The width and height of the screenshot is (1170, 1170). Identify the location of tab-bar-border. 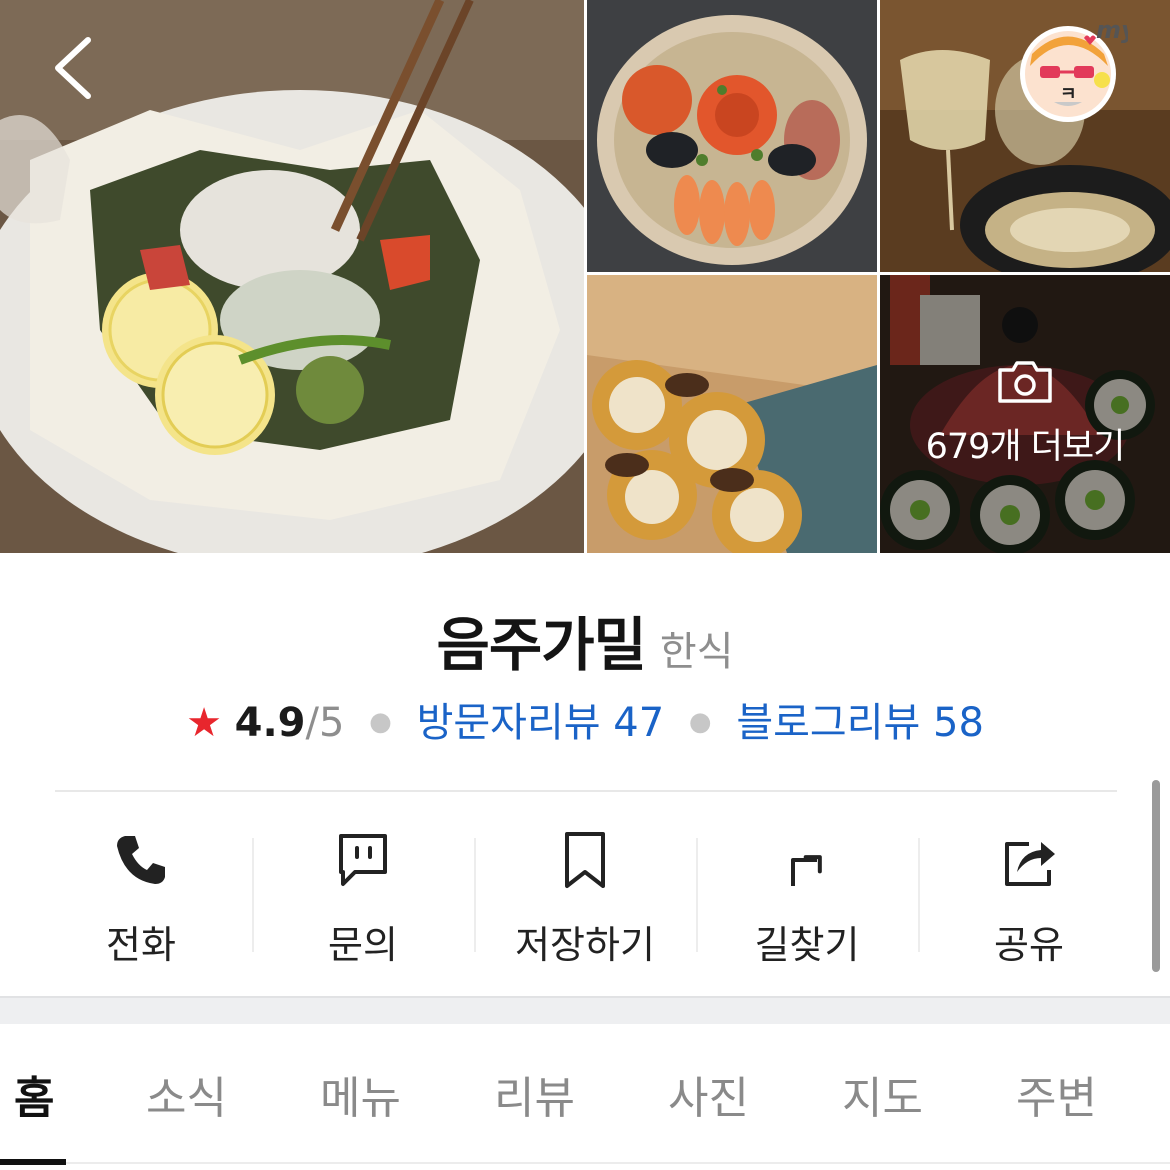
(585, 1163).